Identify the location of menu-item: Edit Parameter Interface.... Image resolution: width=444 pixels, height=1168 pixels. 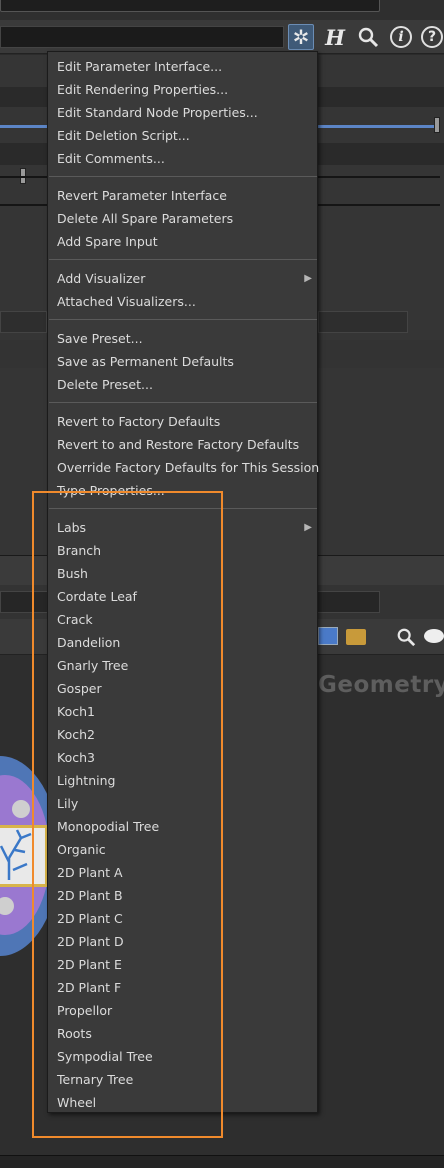
(182, 66).